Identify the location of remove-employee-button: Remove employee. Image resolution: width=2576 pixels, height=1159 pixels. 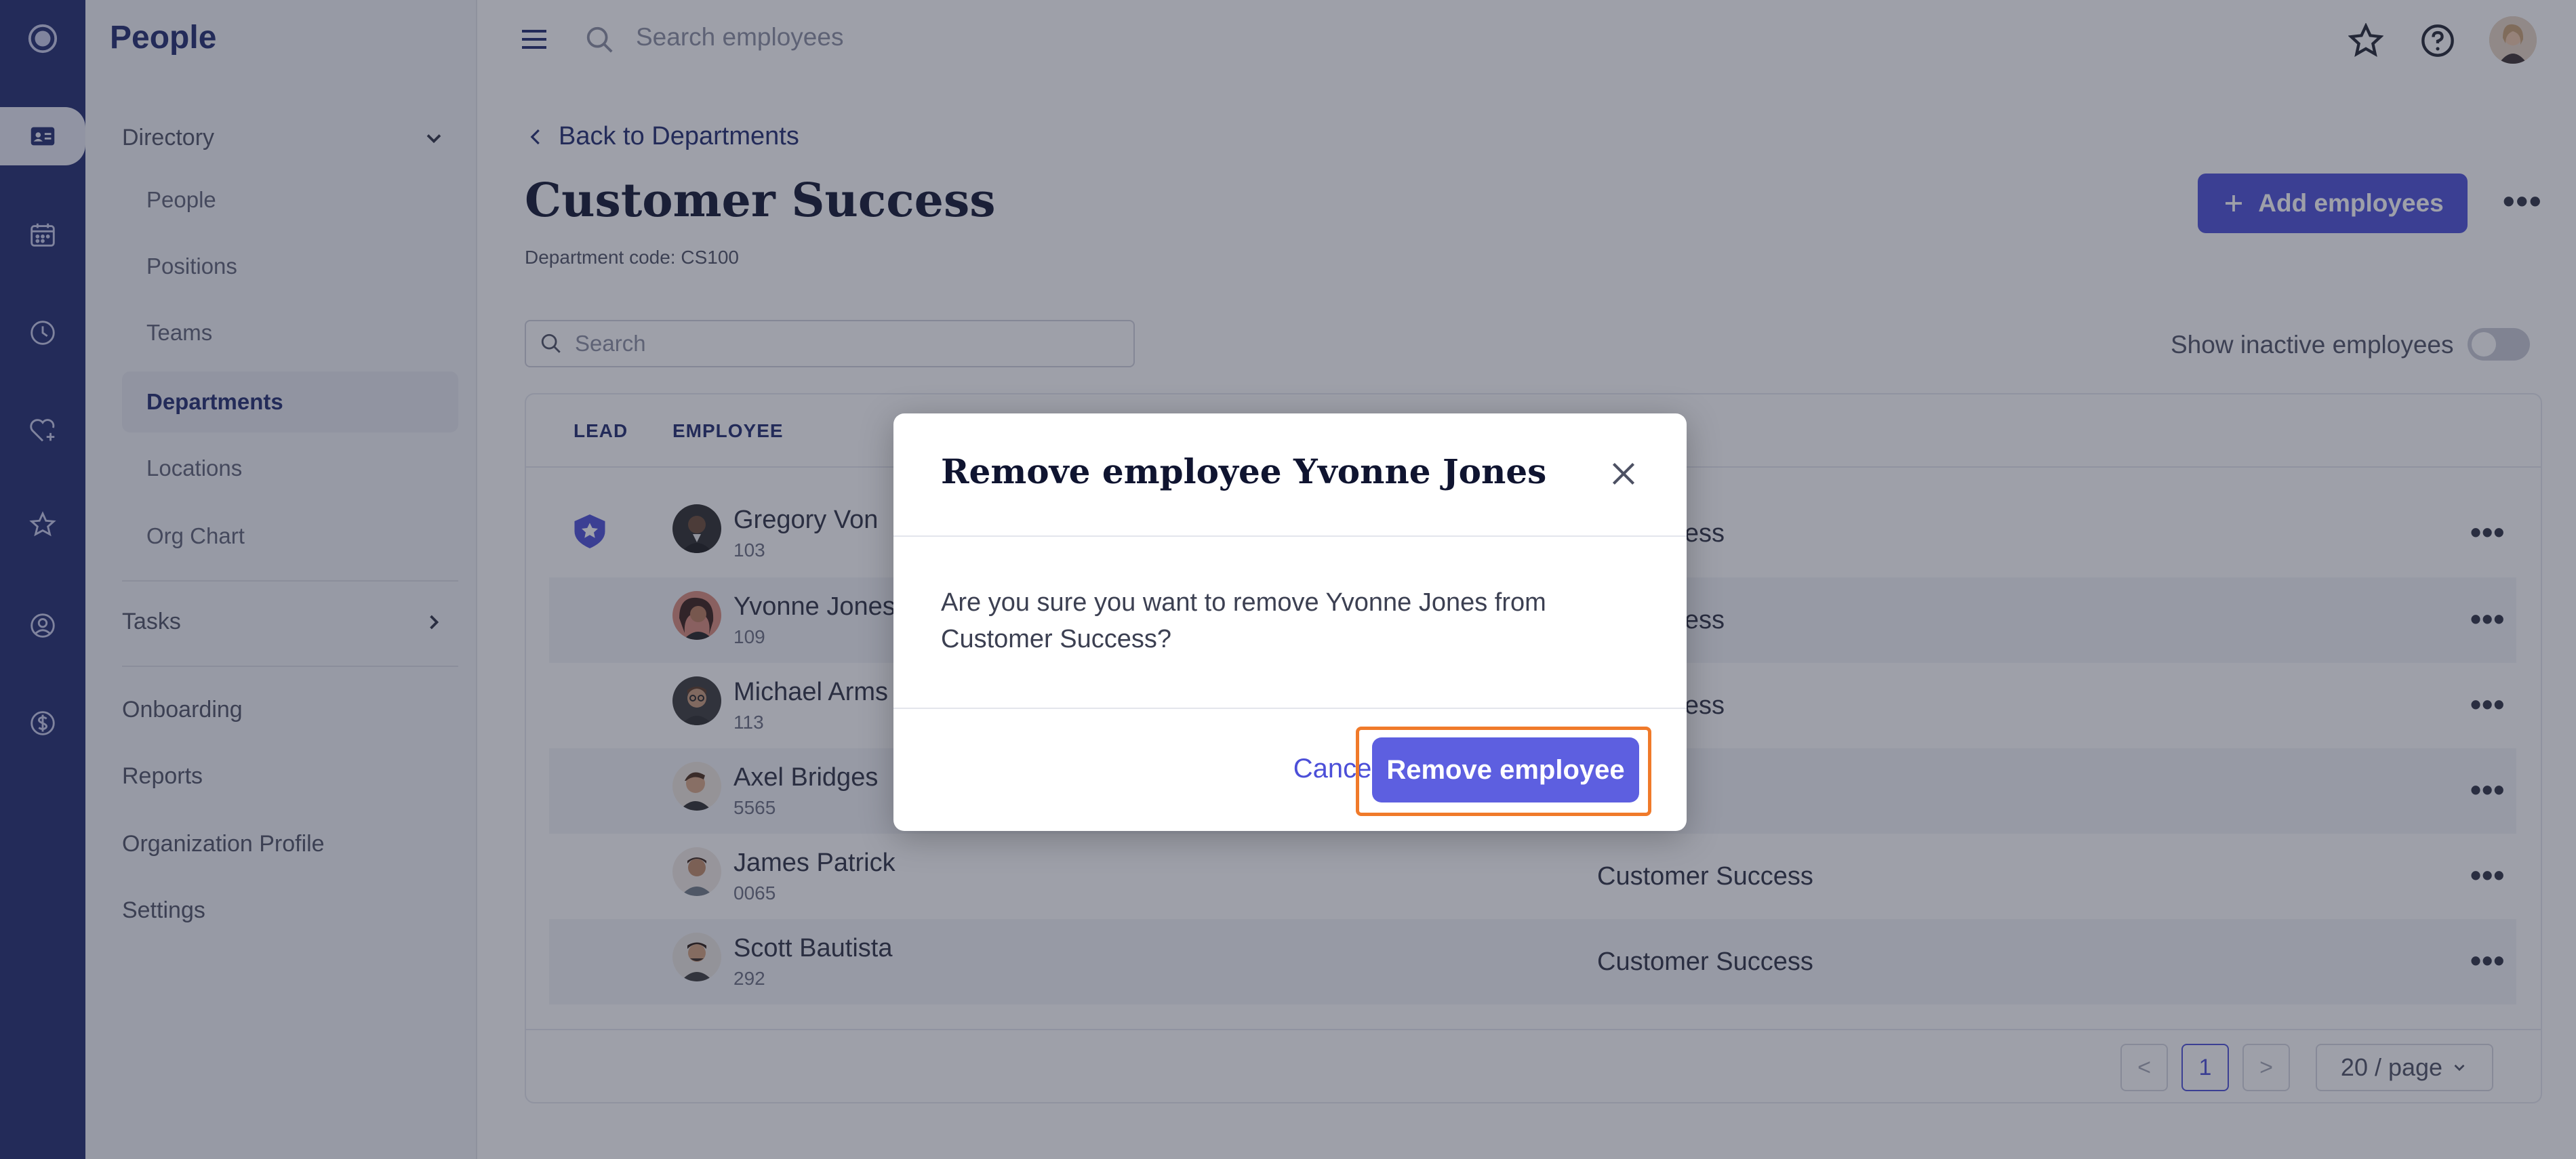
(1505, 769).